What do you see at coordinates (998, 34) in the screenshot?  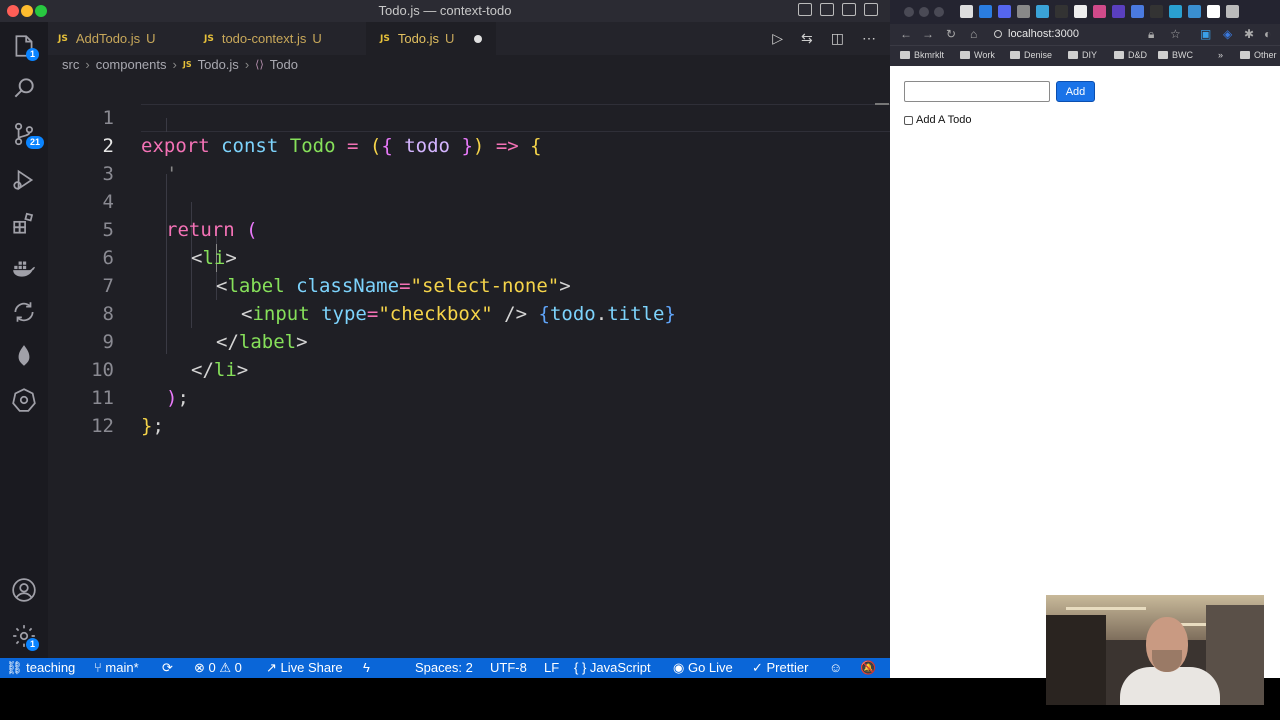 I see `site-info-icon` at bounding box center [998, 34].